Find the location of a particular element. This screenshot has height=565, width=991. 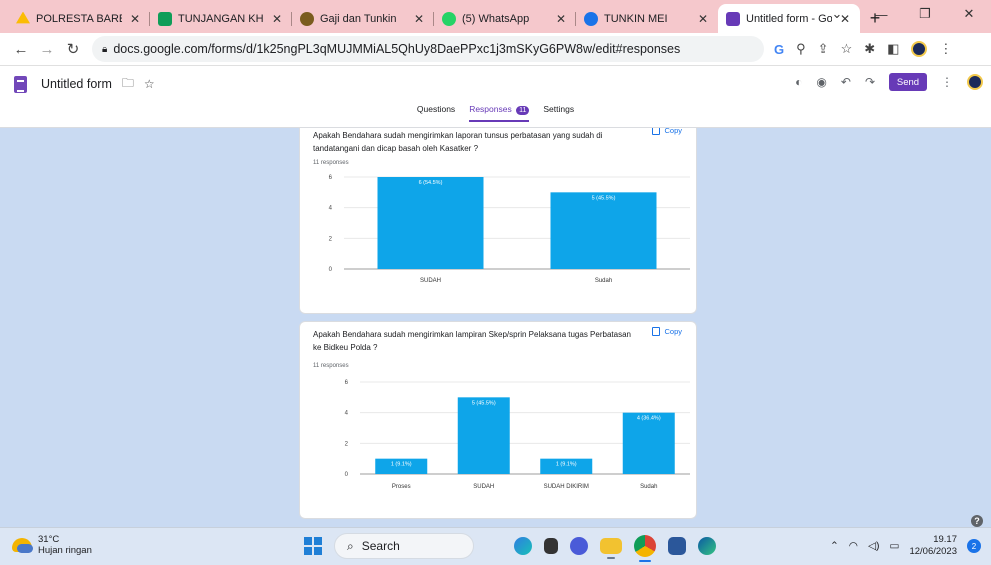

forward-button: → is located at coordinates (47, 49).